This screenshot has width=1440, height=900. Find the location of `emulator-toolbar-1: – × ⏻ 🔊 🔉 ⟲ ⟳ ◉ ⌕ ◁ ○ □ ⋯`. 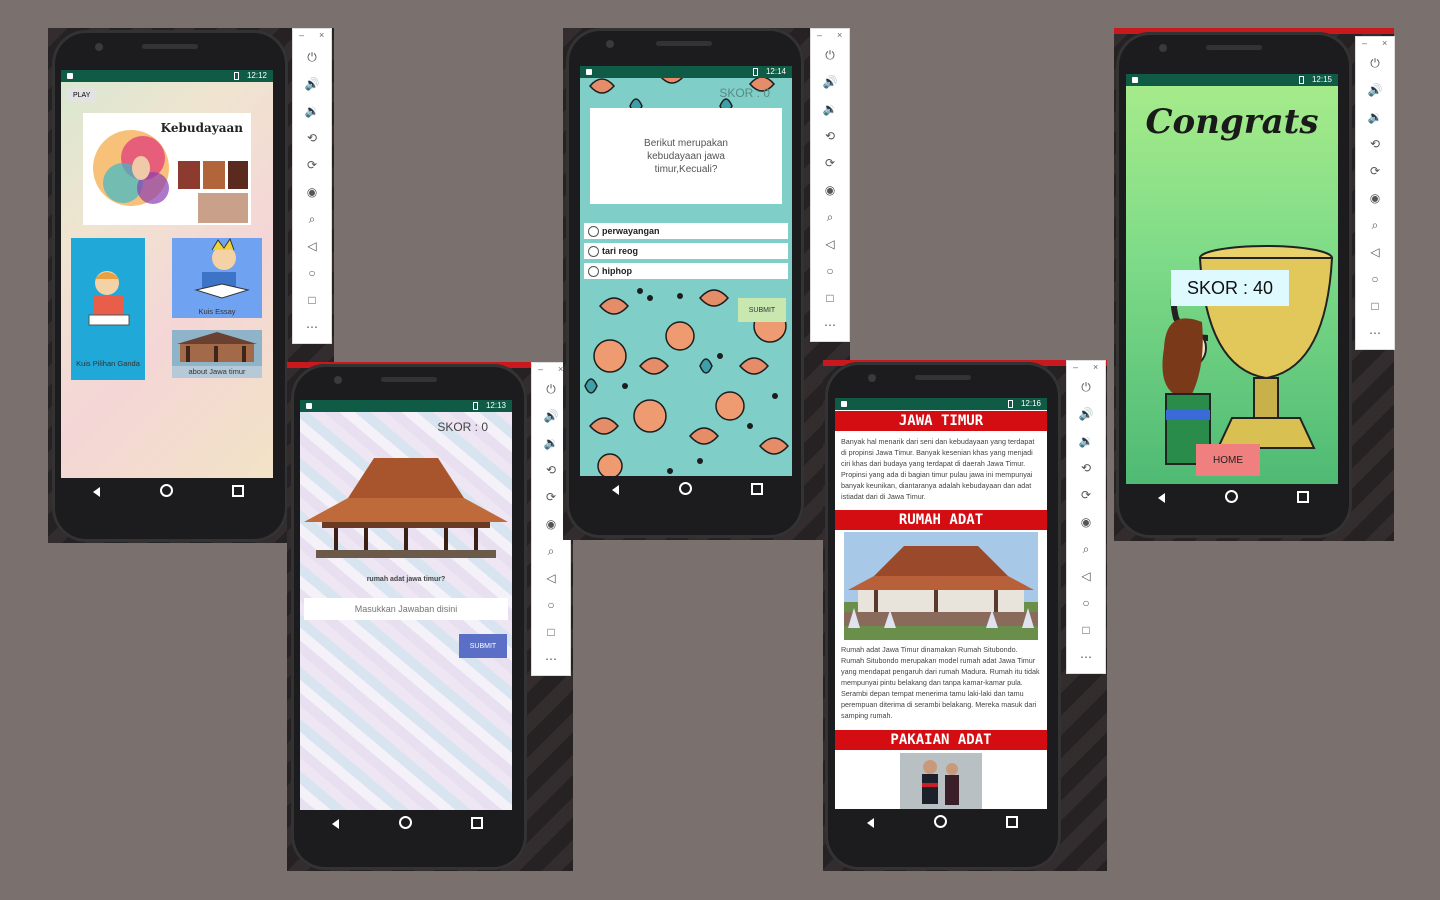

emulator-toolbar-1: – × ⏻ 🔊 🔉 ⟲ ⟳ ◉ ⌕ ◁ ○ □ ⋯ is located at coordinates (312, 186).